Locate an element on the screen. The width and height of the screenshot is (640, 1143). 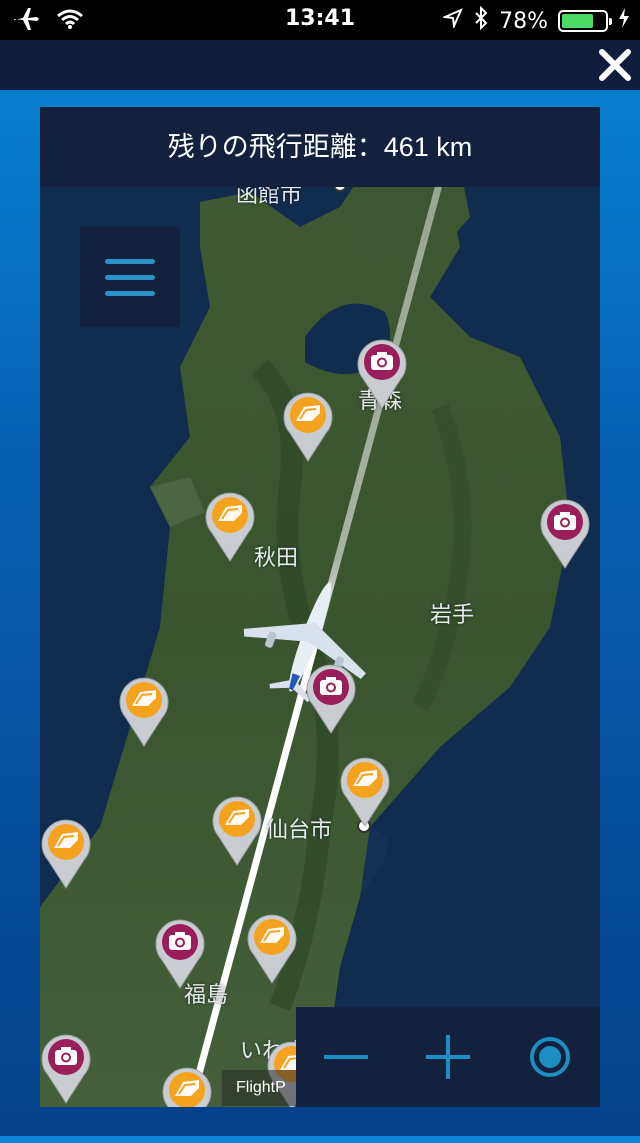
menu-button is located at coordinates (130, 277).